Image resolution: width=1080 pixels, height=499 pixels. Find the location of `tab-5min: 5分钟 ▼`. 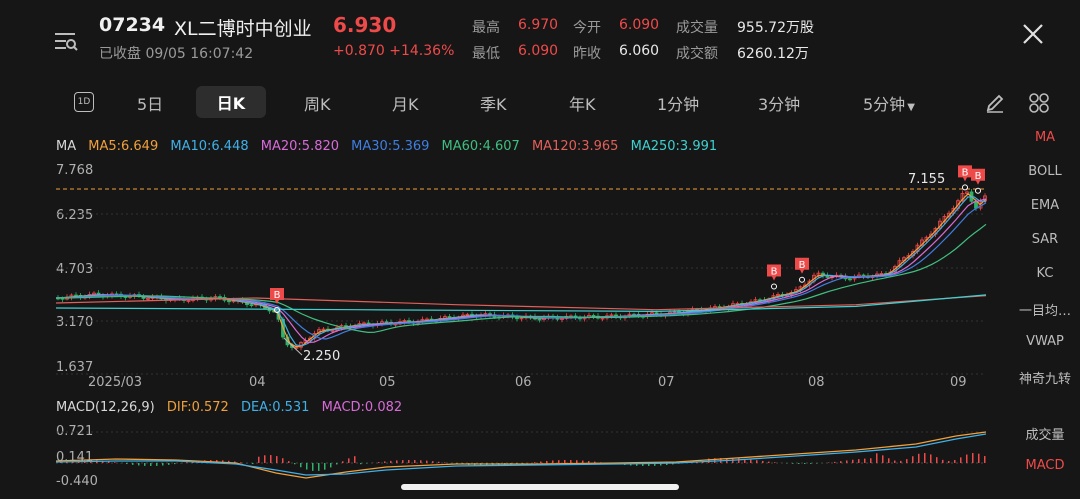

tab-5min: 5分钟 ▼ is located at coordinates (889, 103).